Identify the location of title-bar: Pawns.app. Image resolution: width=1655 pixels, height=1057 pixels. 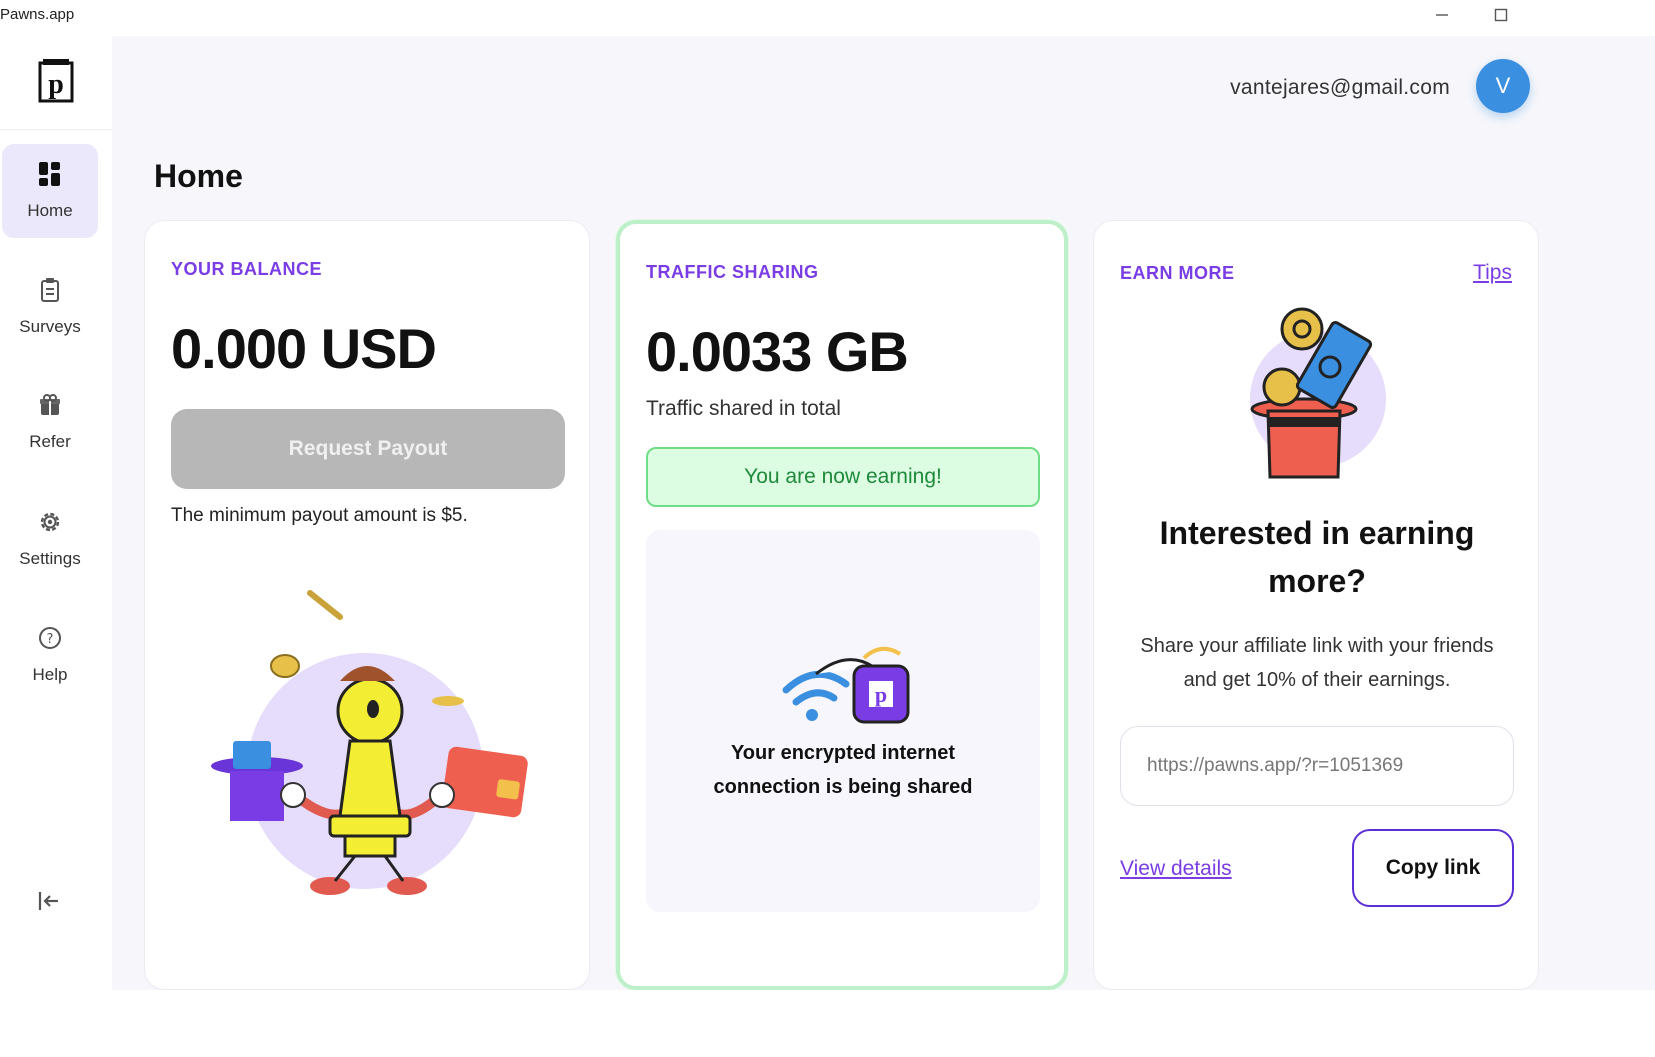
(827, 15).